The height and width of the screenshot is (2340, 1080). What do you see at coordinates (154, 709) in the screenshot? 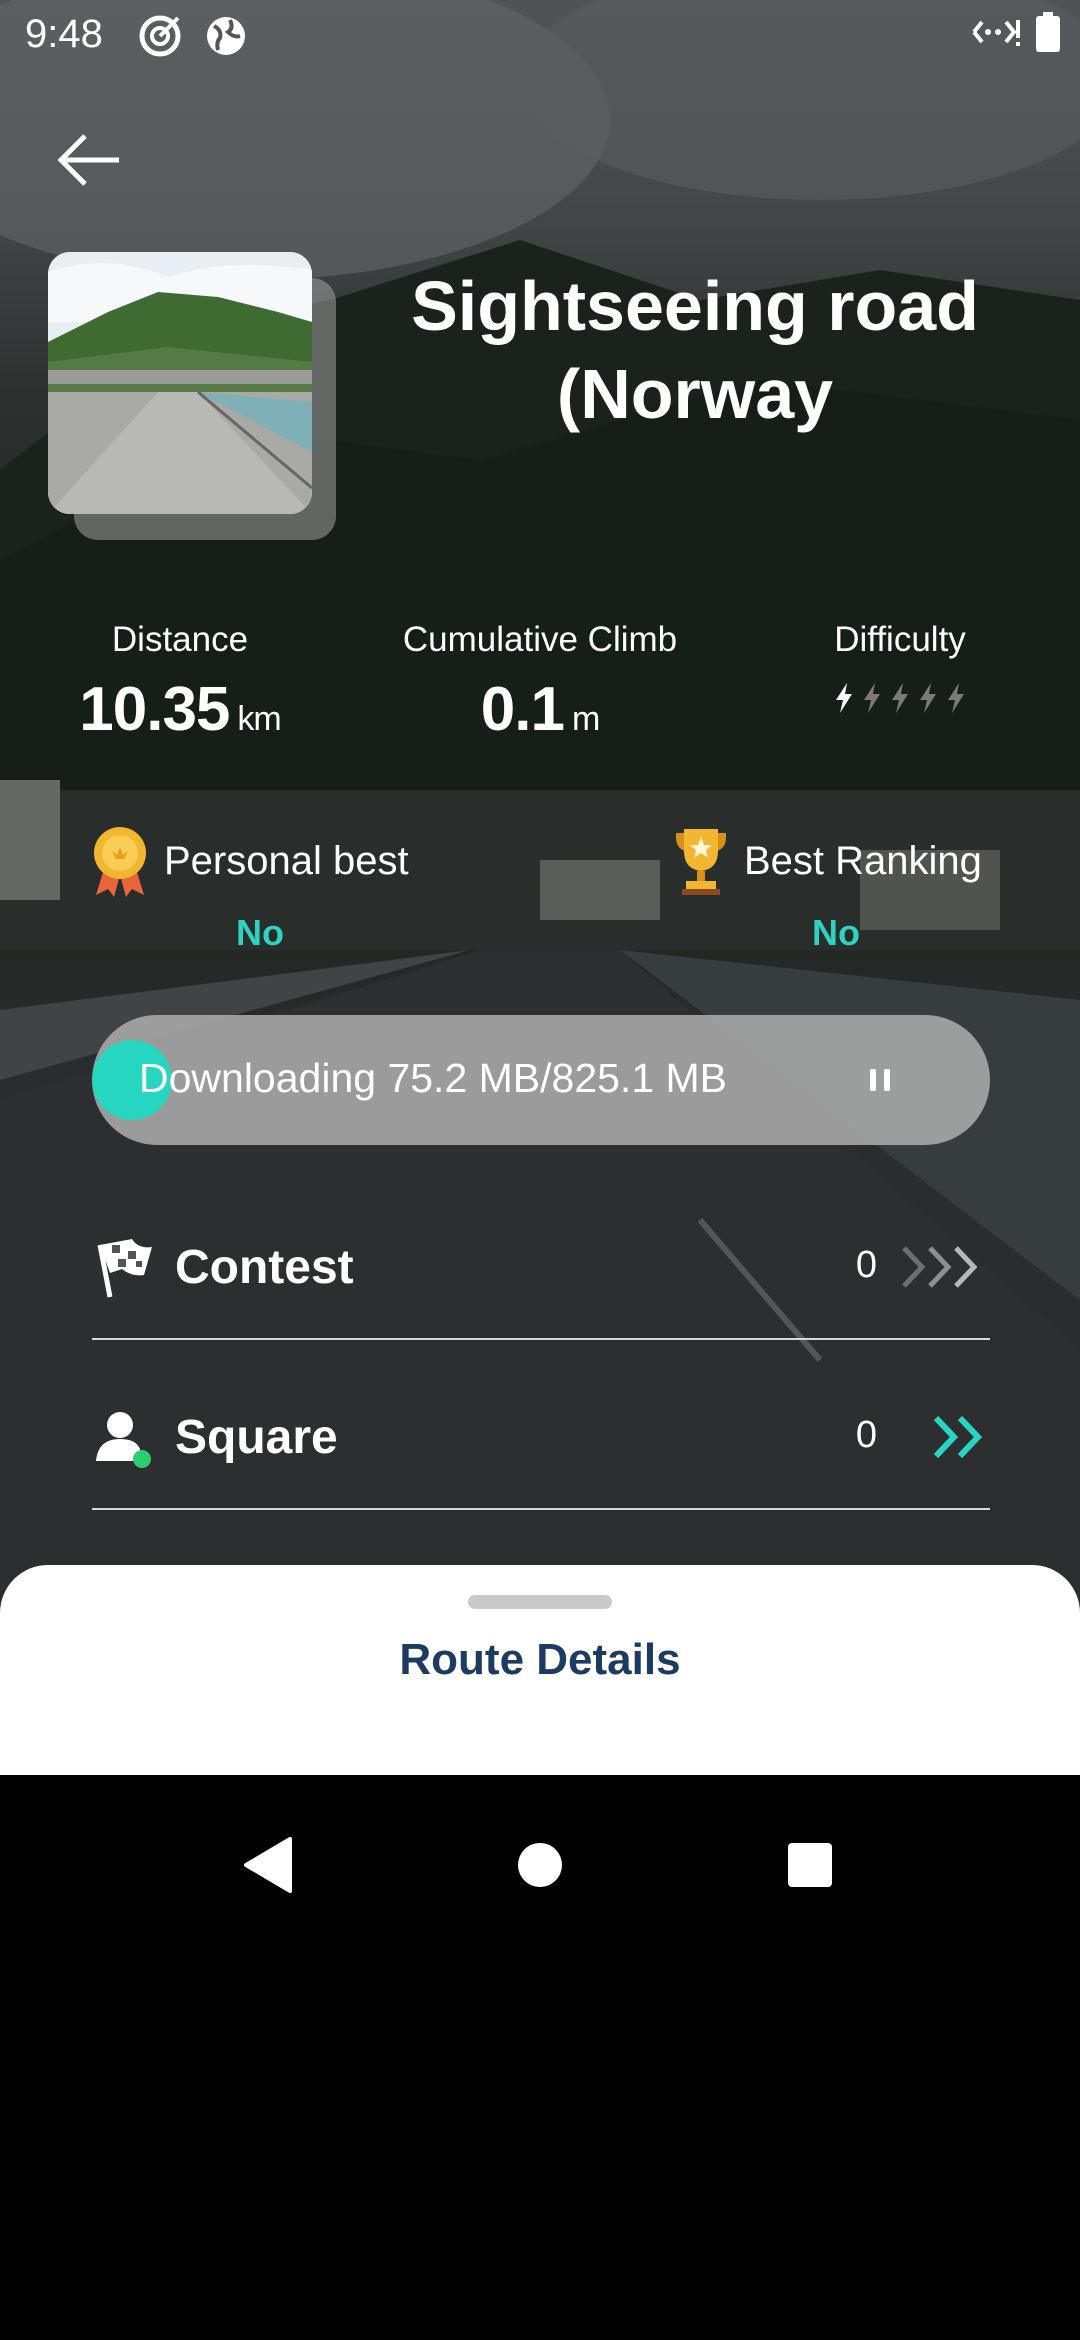
I see `distance-value: 10.35` at bounding box center [154, 709].